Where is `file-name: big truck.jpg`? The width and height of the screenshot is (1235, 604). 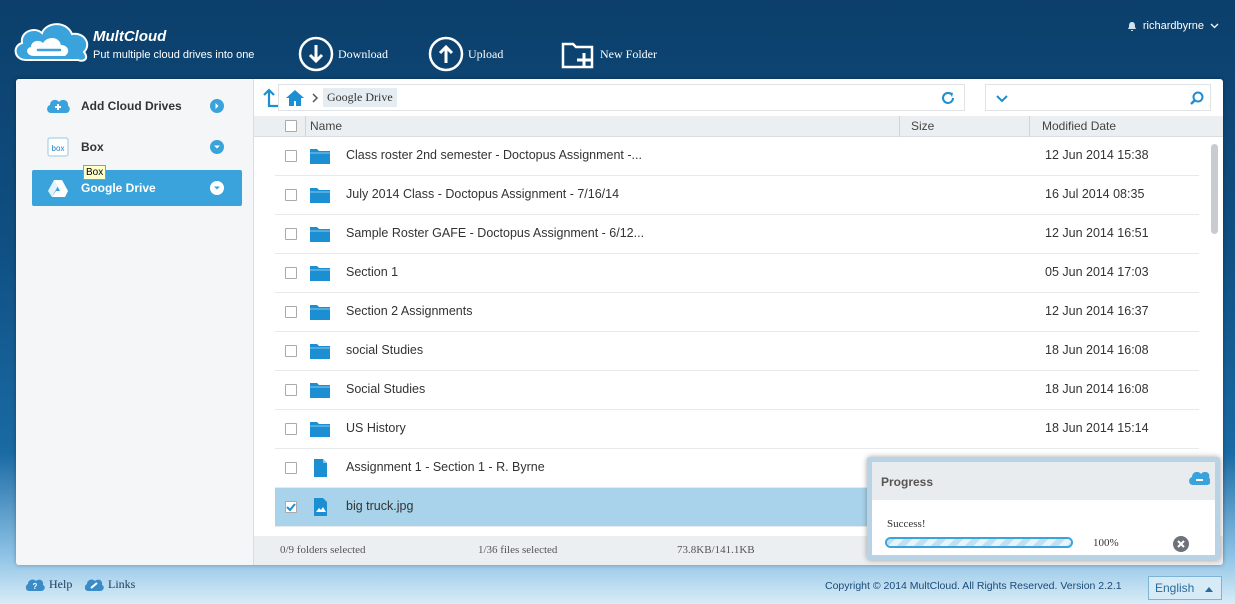 file-name: big truck.jpg is located at coordinates (379, 506).